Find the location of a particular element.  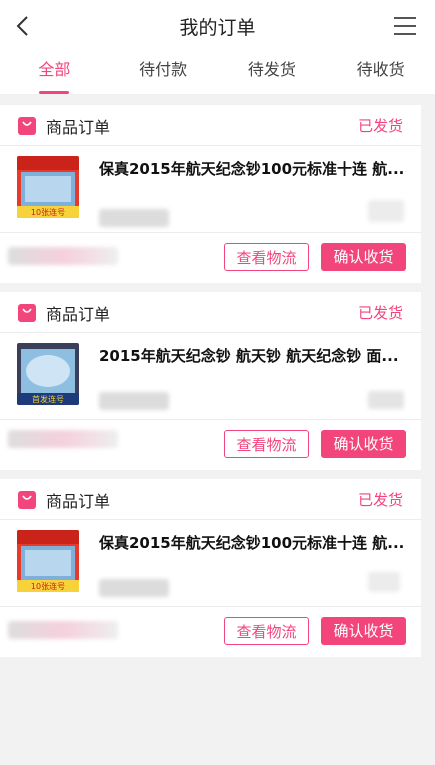

tab-pending-receipt: 待收货 is located at coordinates (380, 73).